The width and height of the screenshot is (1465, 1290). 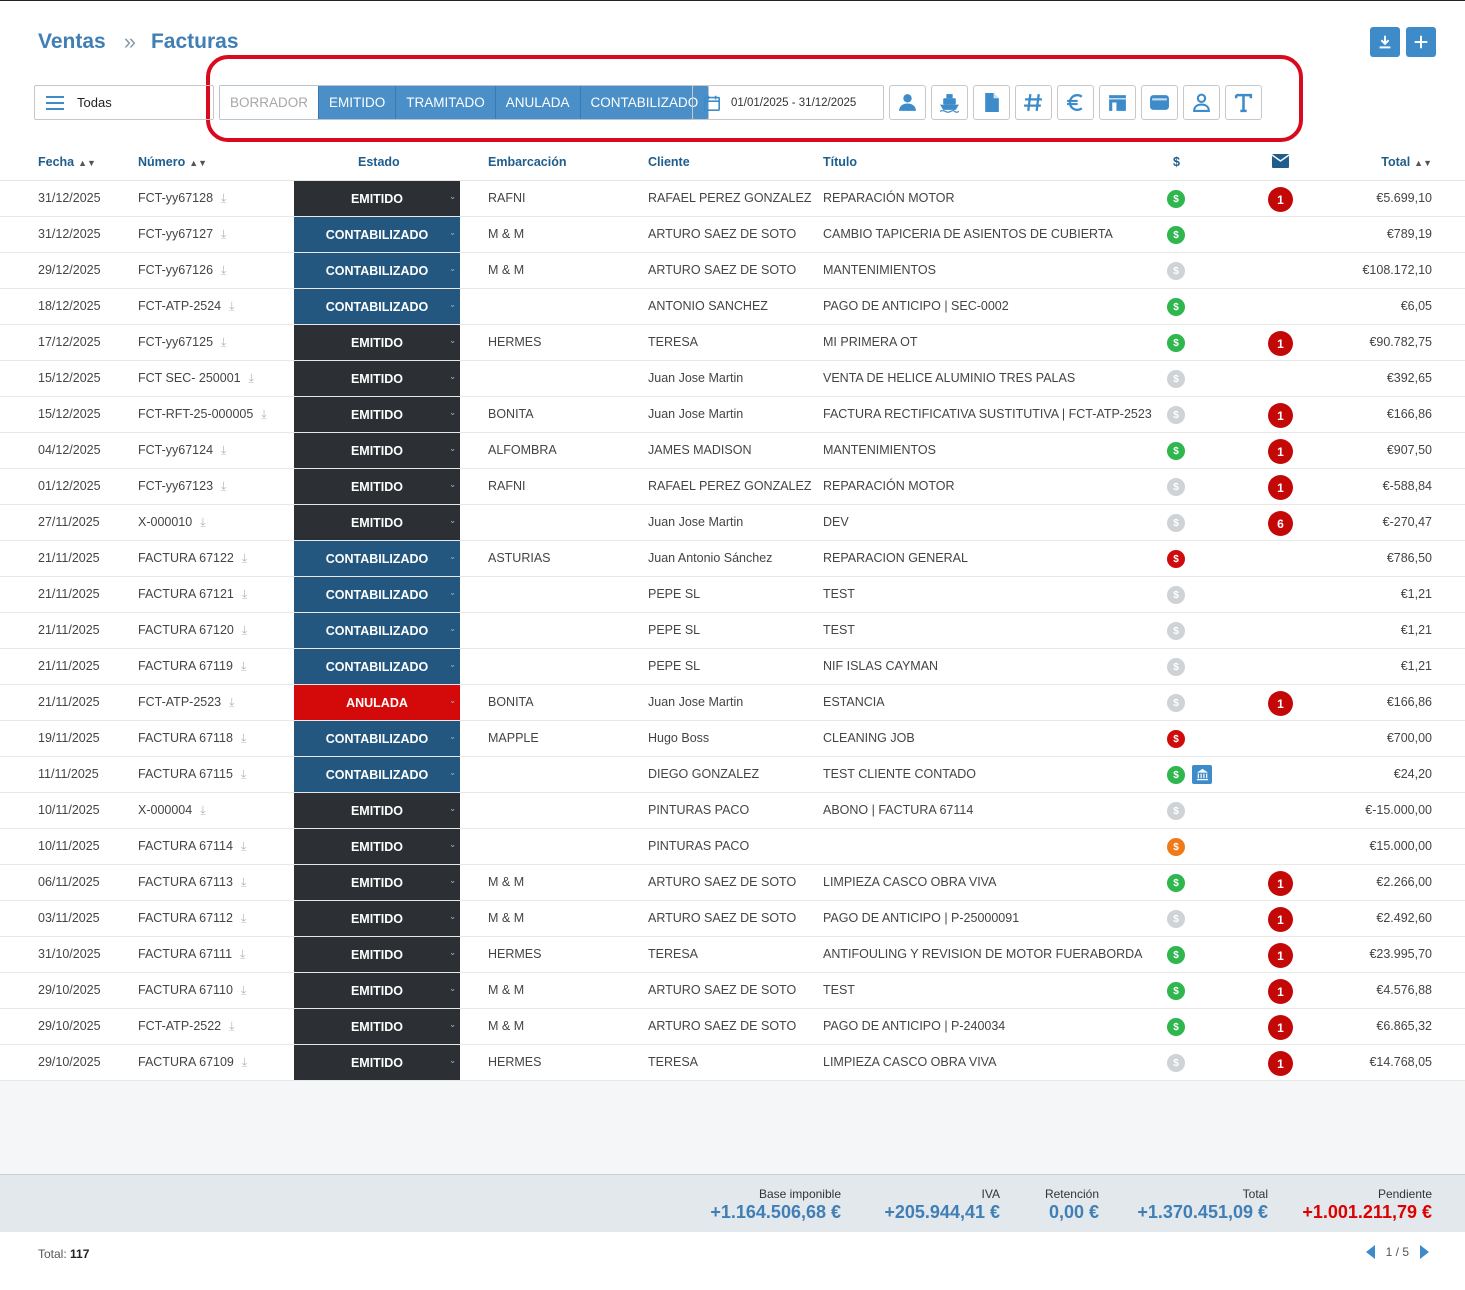 I want to click on status-dropdown: ANULADA ⌄, so click(x=377, y=702).